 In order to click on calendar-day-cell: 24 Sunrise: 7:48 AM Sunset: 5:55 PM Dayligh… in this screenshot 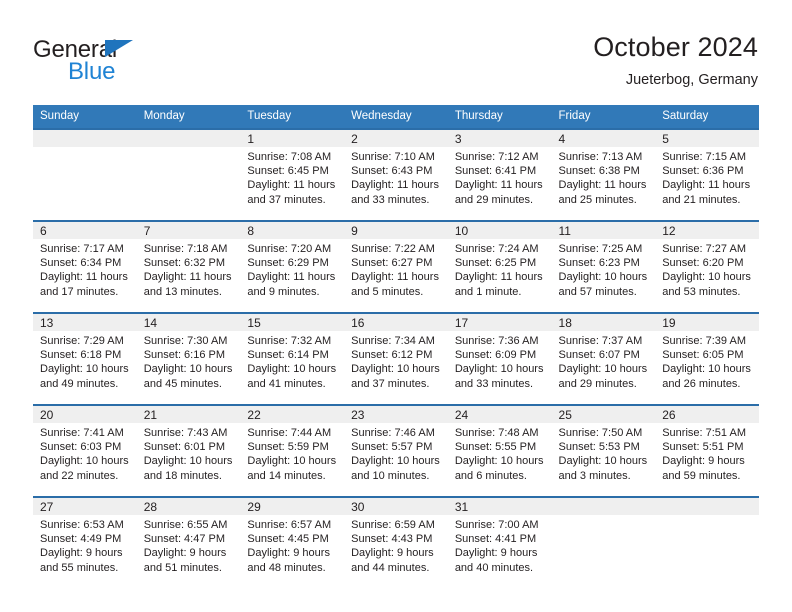, I will do `click(499, 450)`.